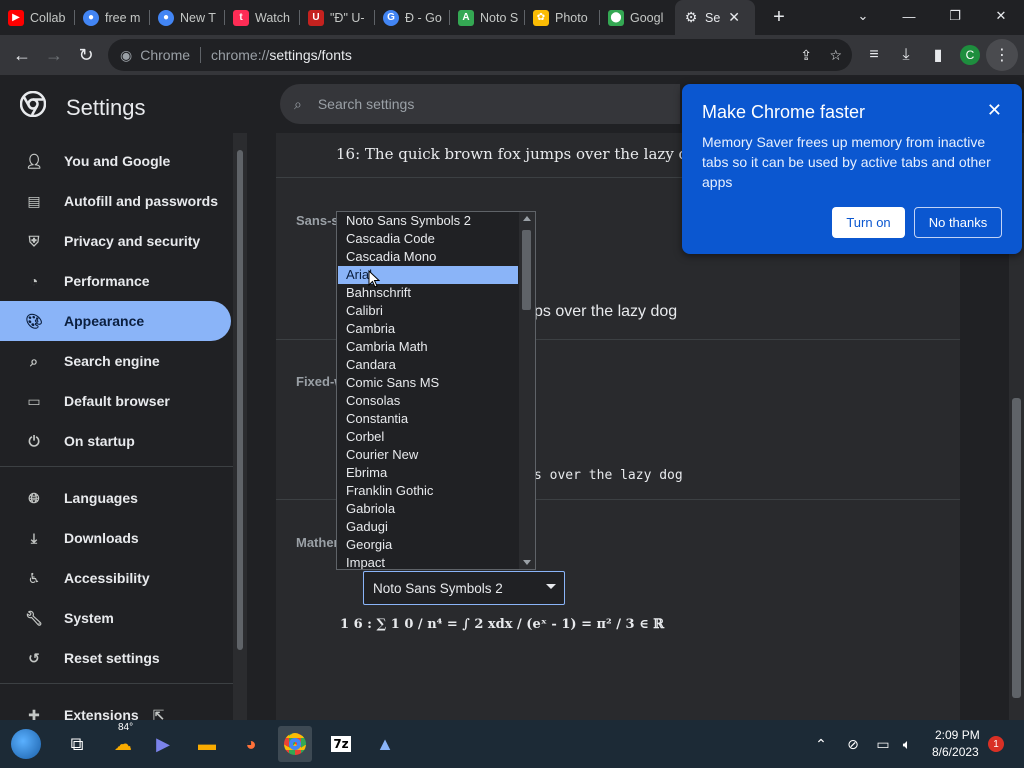 This screenshot has width=1024, height=768. What do you see at coordinates (428, 383) in the screenshot?
I see `list-item: Comic Sans MS` at bounding box center [428, 383].